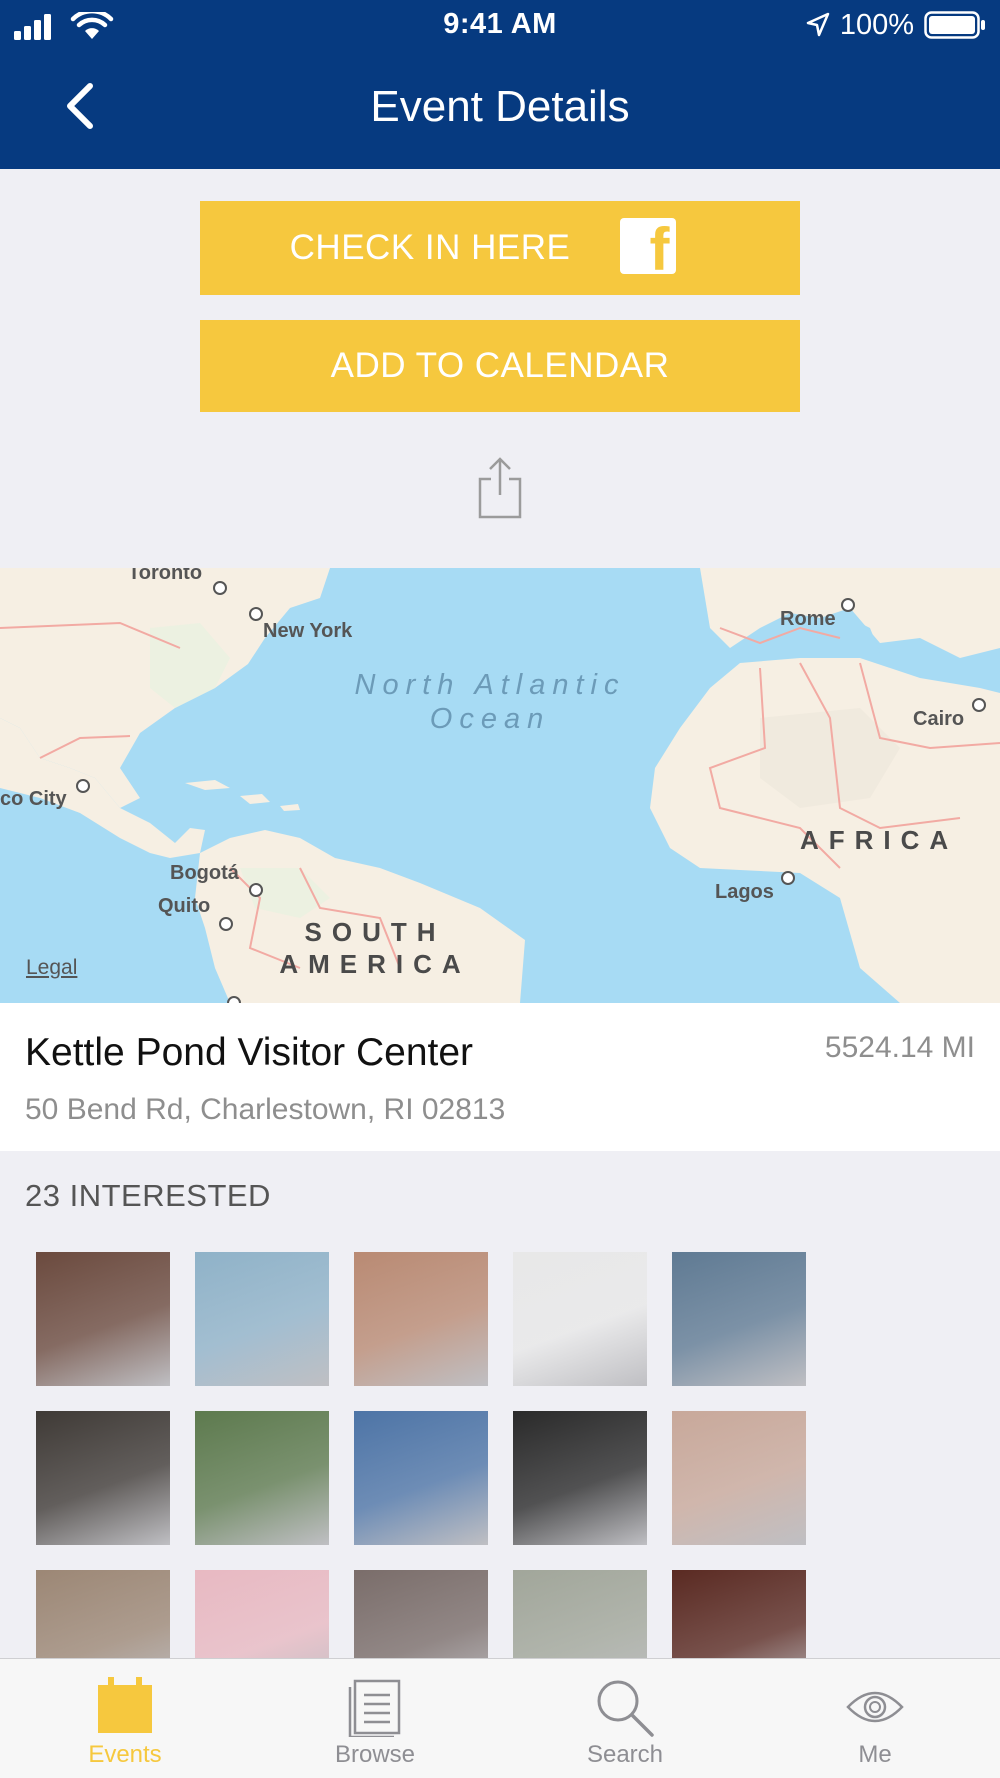 The height and width of the screenshot is (1778, 1000). Describe the element at coordinates (308, 631) in the screenshot. I see `map-place-new-york: New York` at that location.